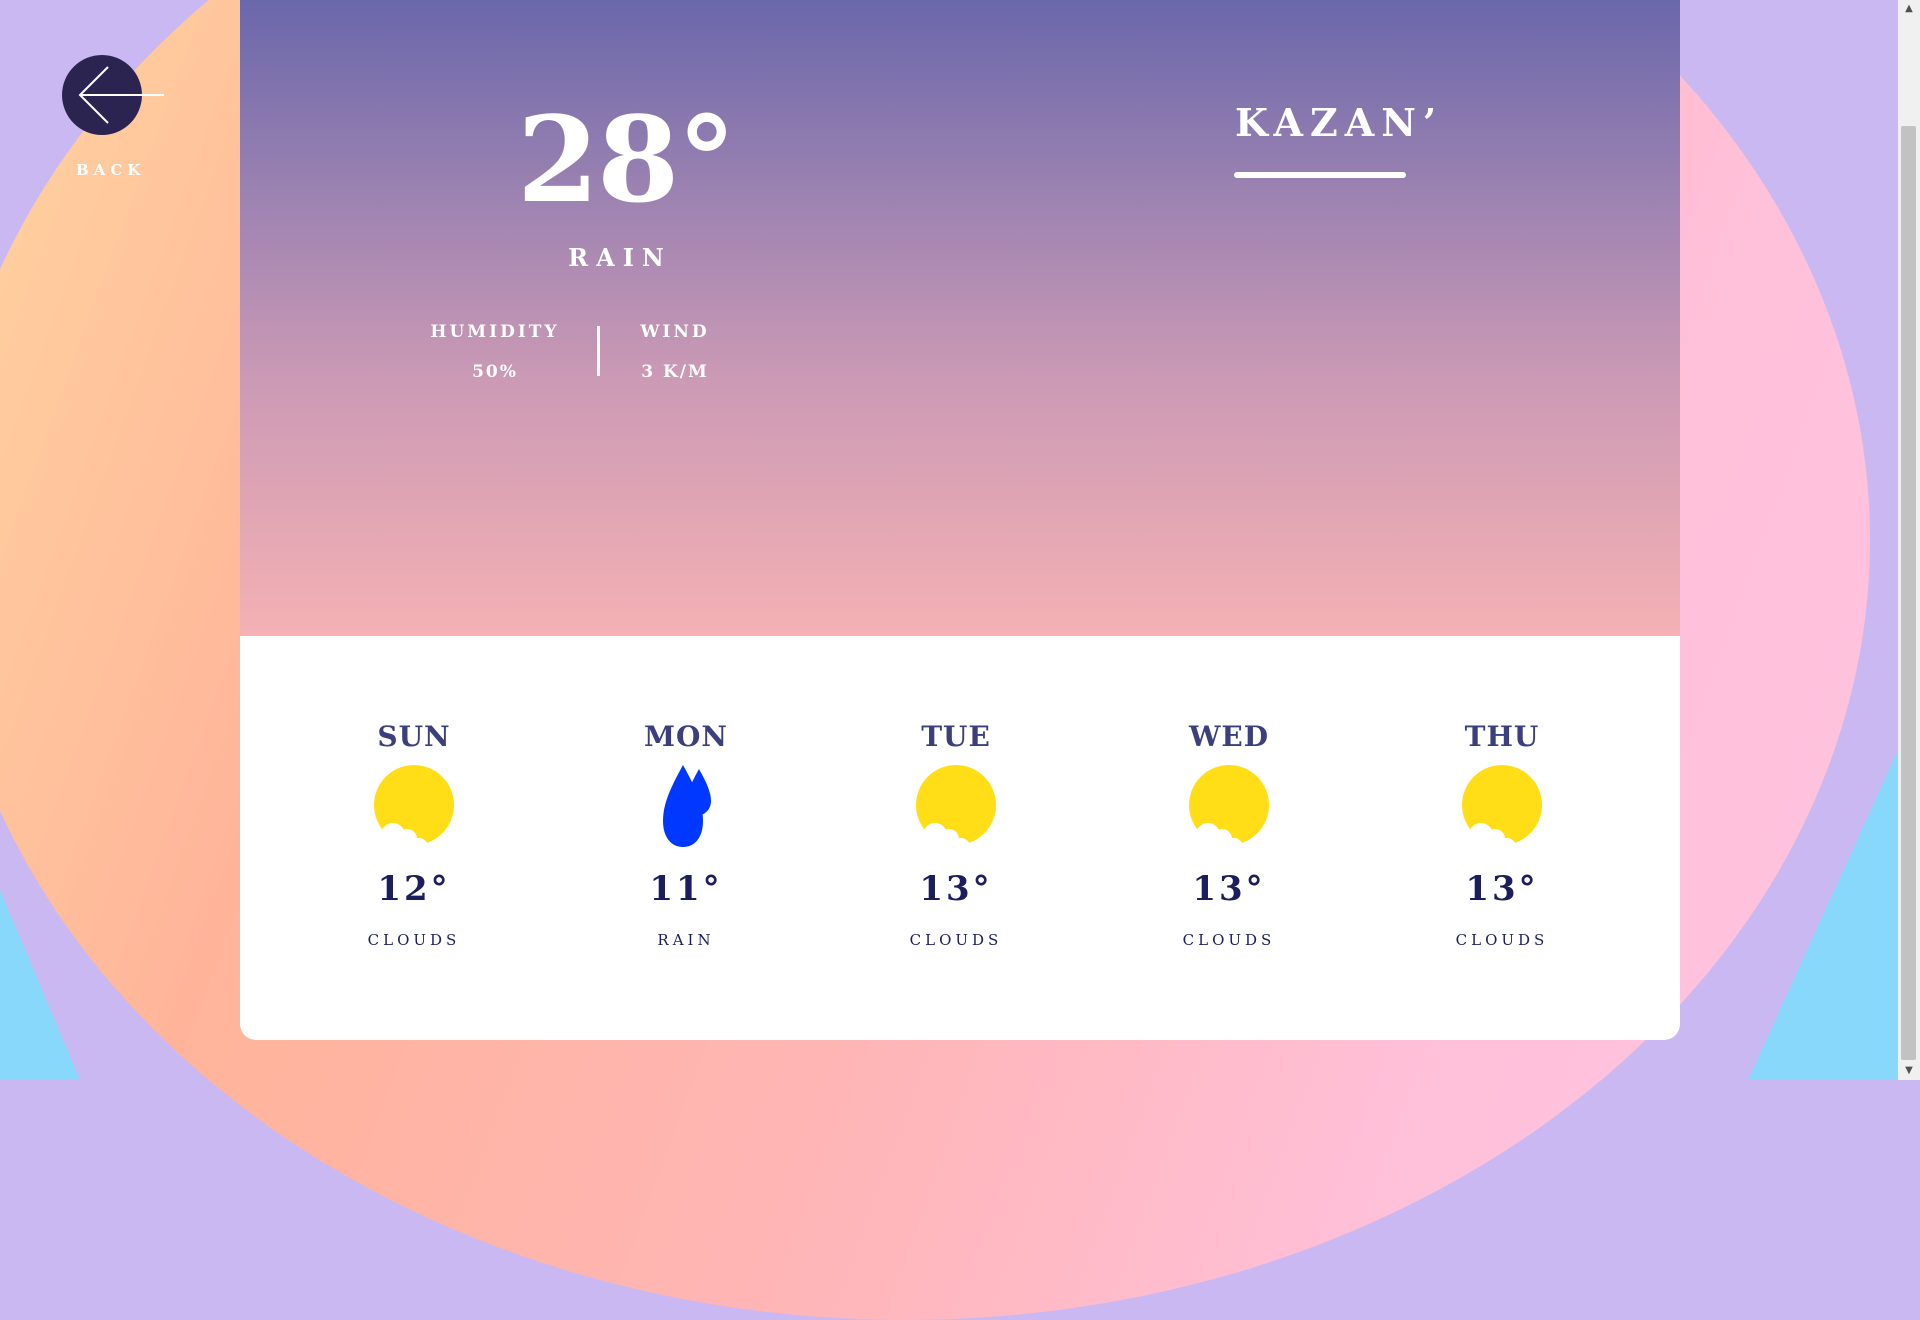  I want to click on forecast-day: MON 11° RAIN, so click(686, 834).